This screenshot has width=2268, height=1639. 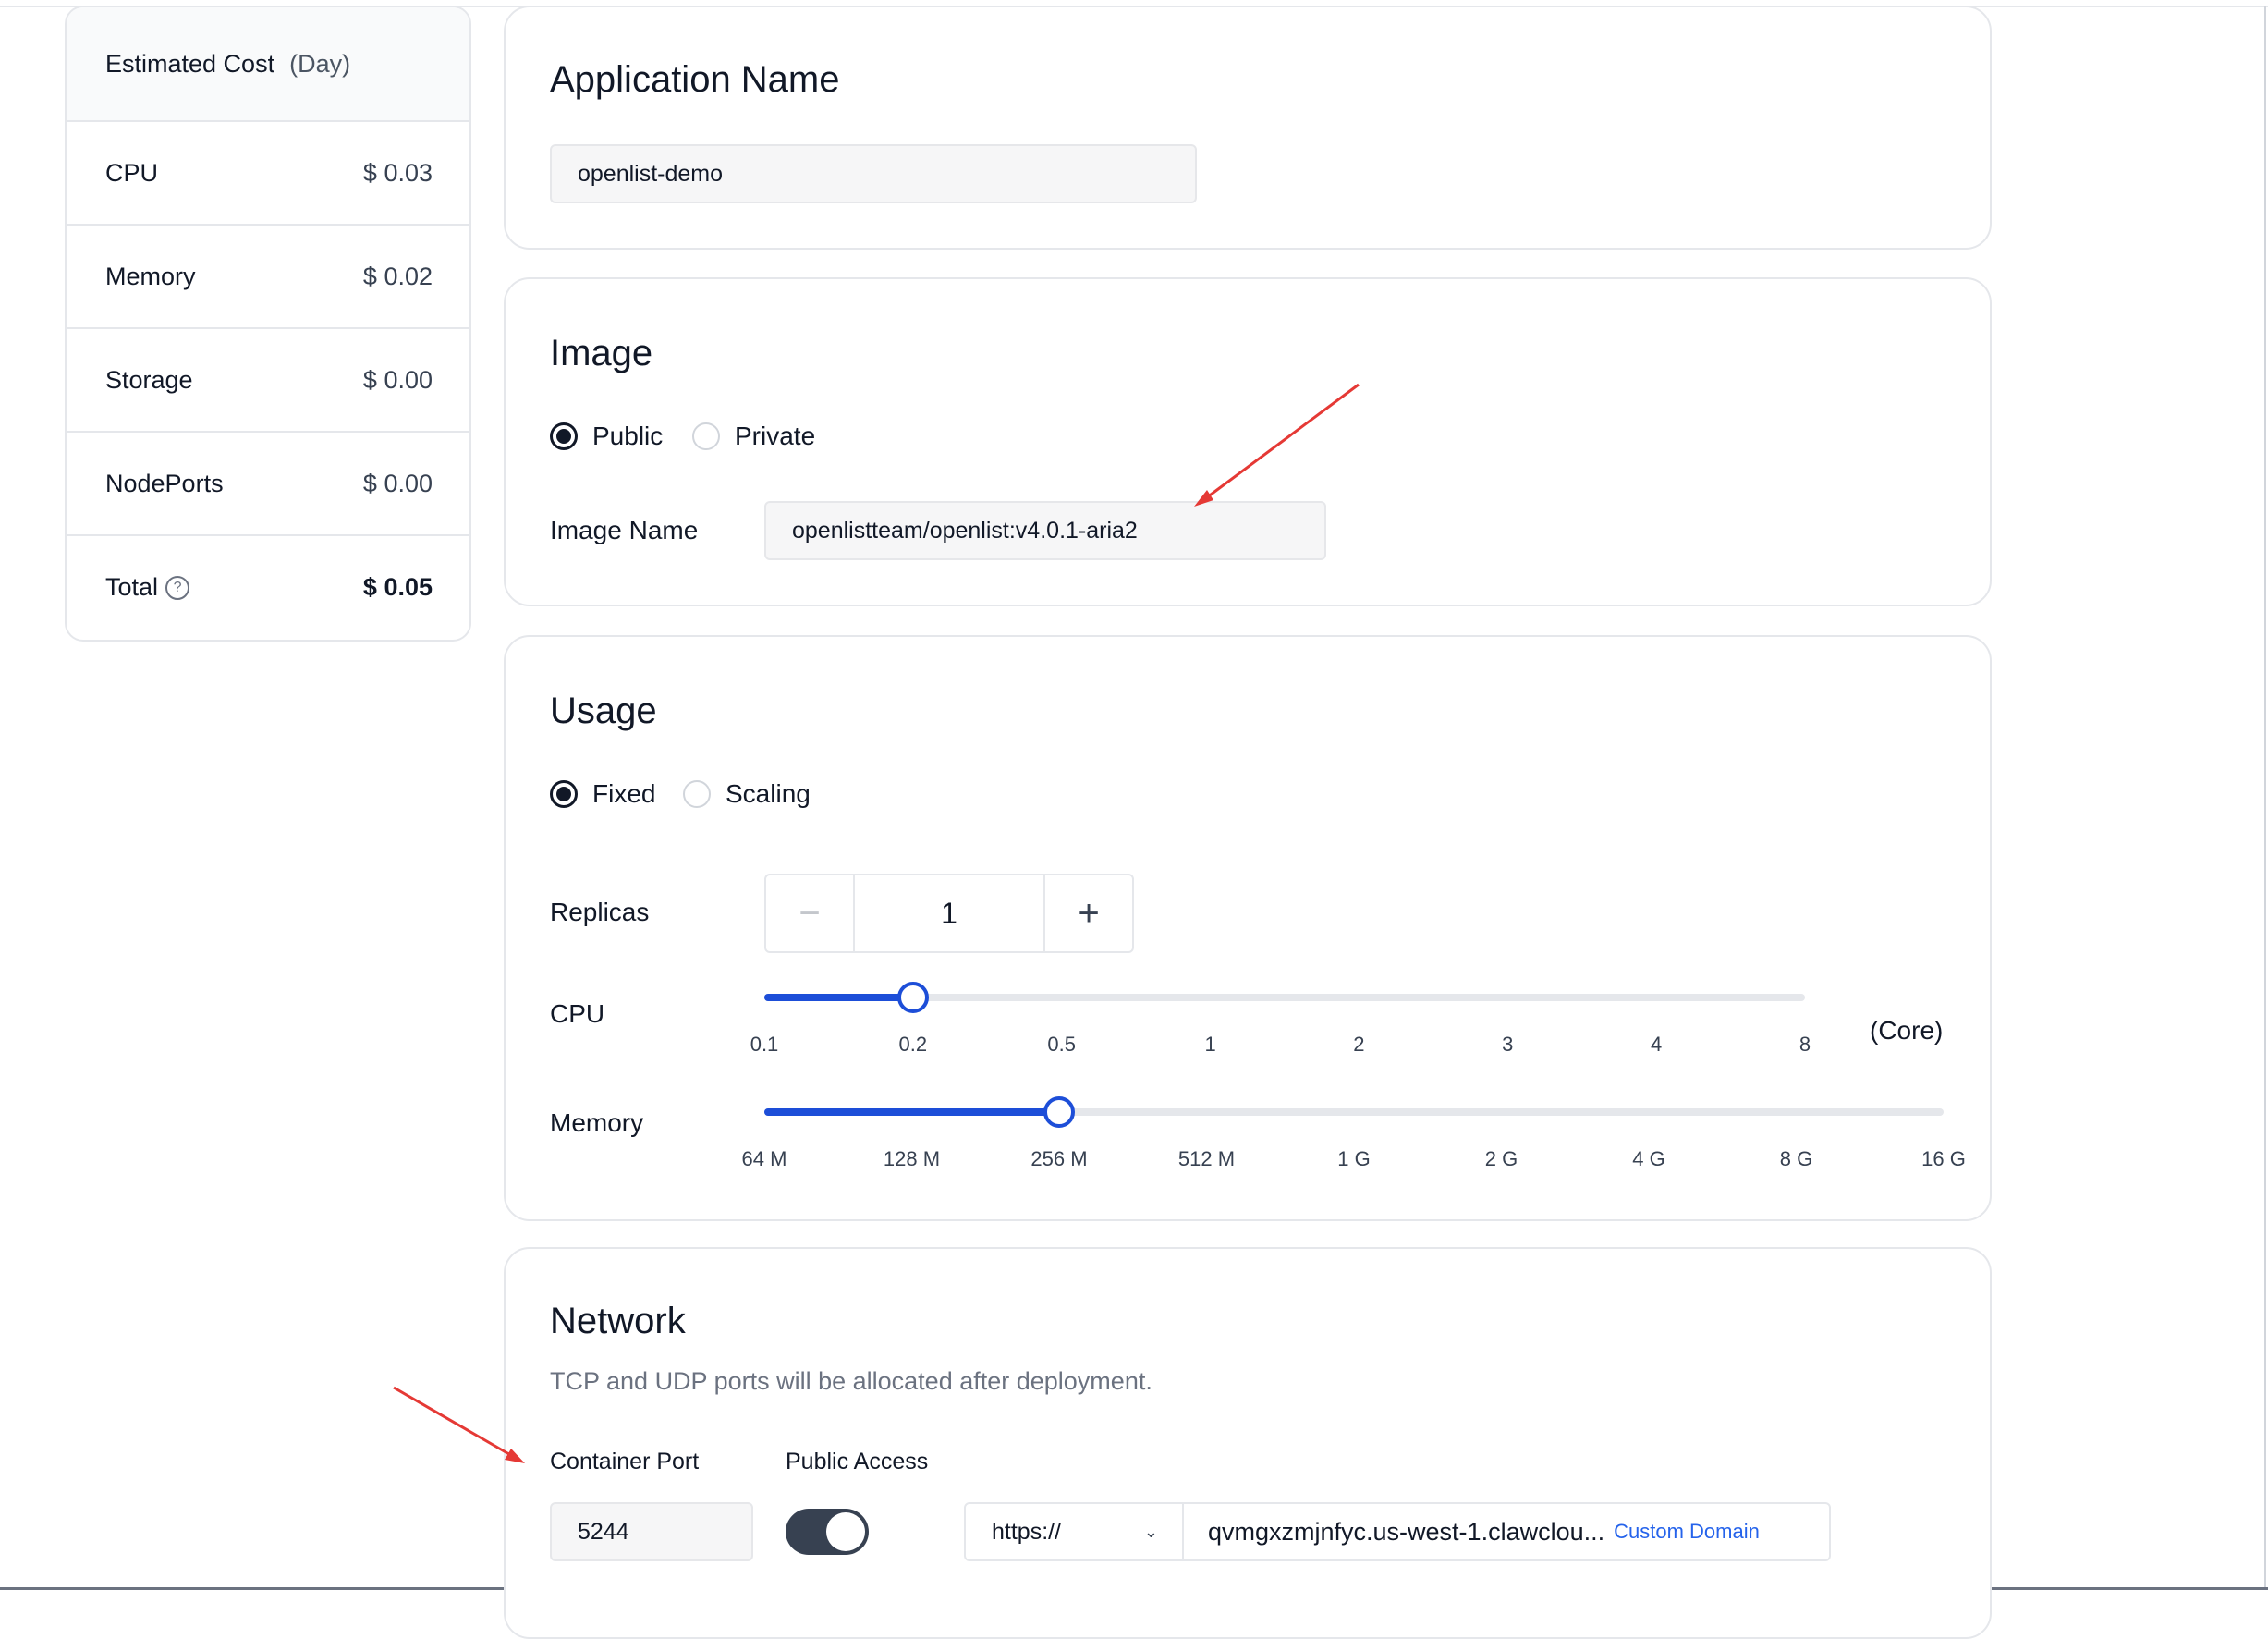 What do you see at coordinates (1657, 1044) in the screenshot?
I see `cpu-tick-label: 4` at bounding box center [1657, 1044].